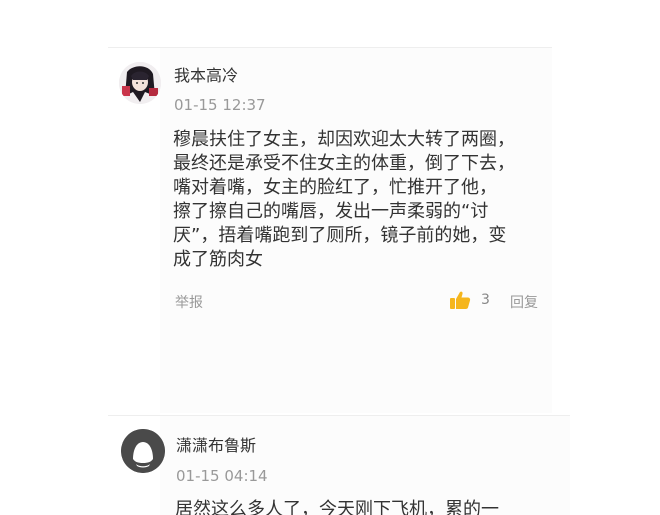 The height and width of the screenshot is (515, 660). What do you see at coordinates (222, 476) in the screenshot?
I see `comment-time: 01-15 04:14` at bounding box center [222, 476].